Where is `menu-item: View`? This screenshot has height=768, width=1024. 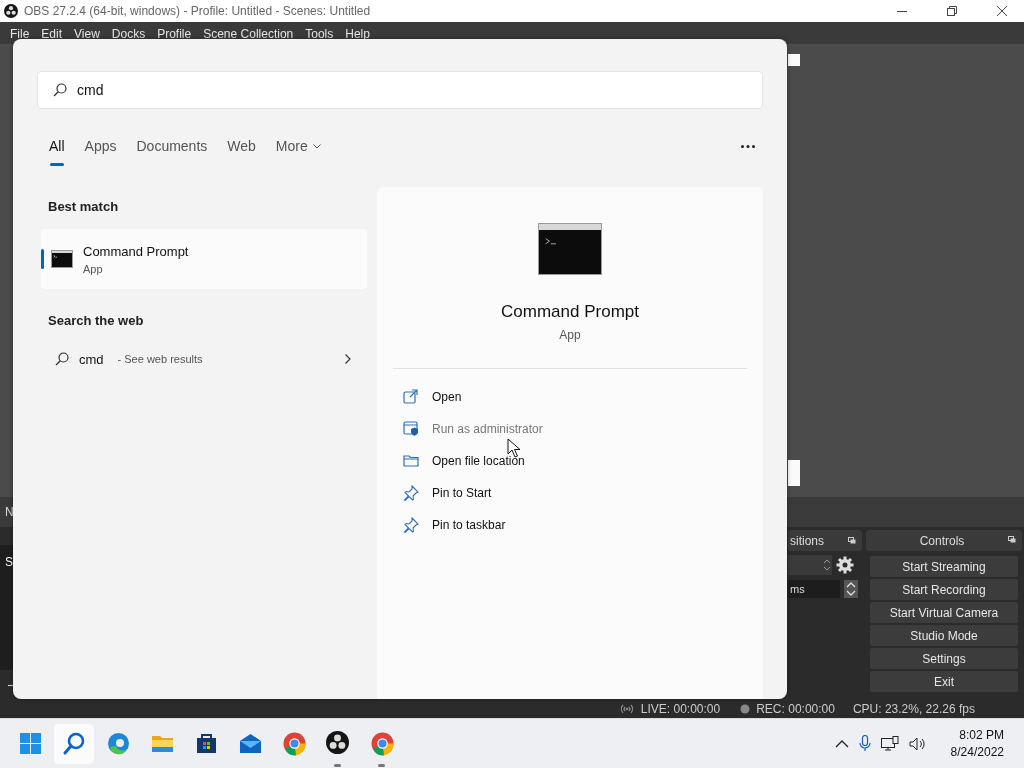 menu-item: View is located at coordinates (87, 31).